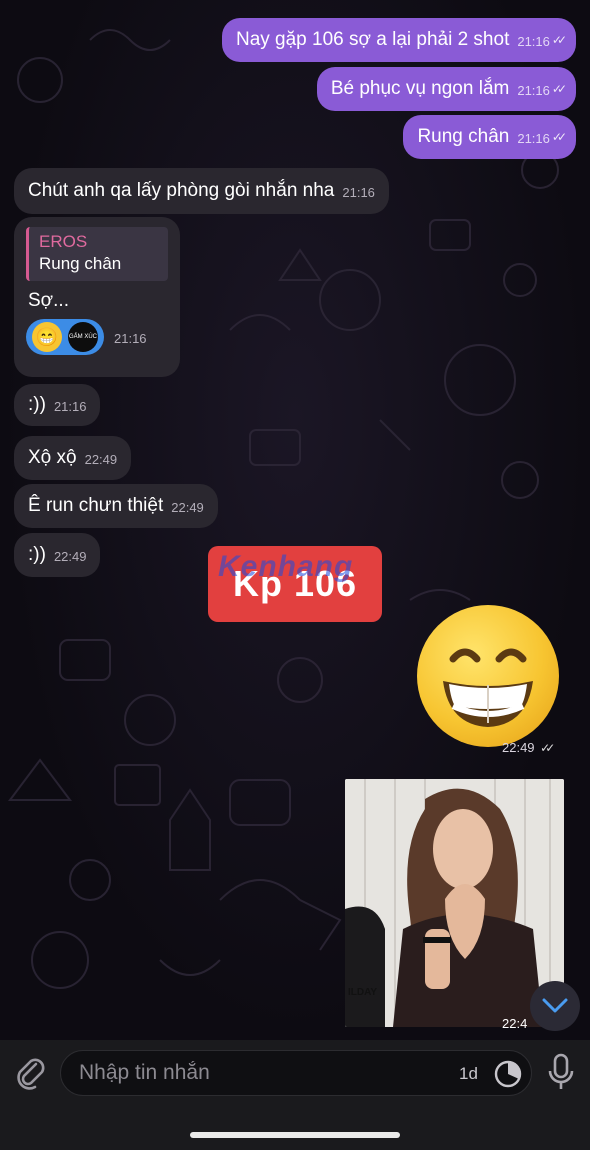  Describe the element at coordinates (363, 992) in the screenshot. I see `photo-caption-label: ILDAY` at that location.